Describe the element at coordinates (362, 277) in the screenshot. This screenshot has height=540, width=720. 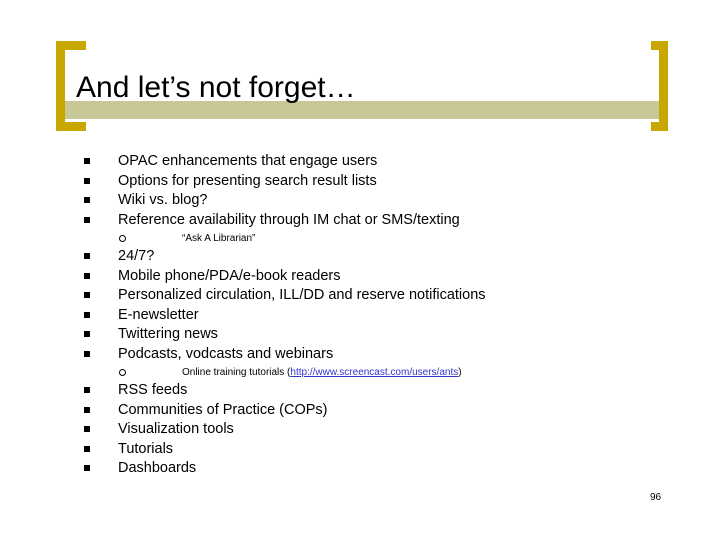
I see `list-item: Mobile phone/PDA/e-book readers` at that location.